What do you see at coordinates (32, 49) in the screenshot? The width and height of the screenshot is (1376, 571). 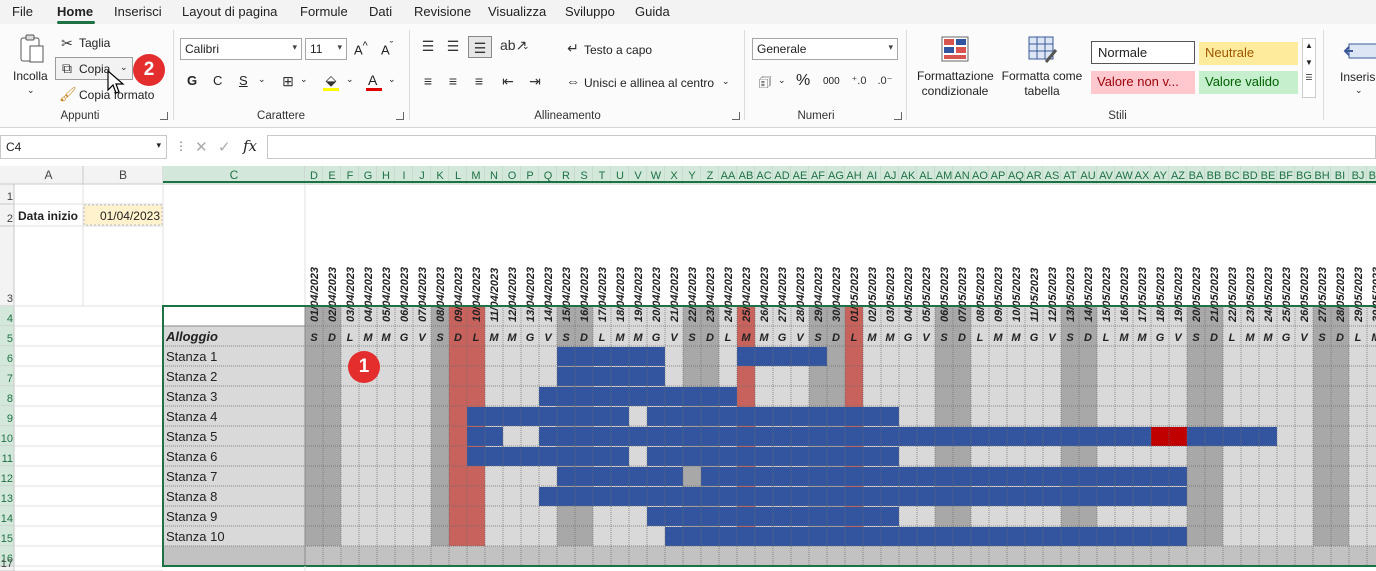 I see `paste-icon` at bounding box center [32, 49].